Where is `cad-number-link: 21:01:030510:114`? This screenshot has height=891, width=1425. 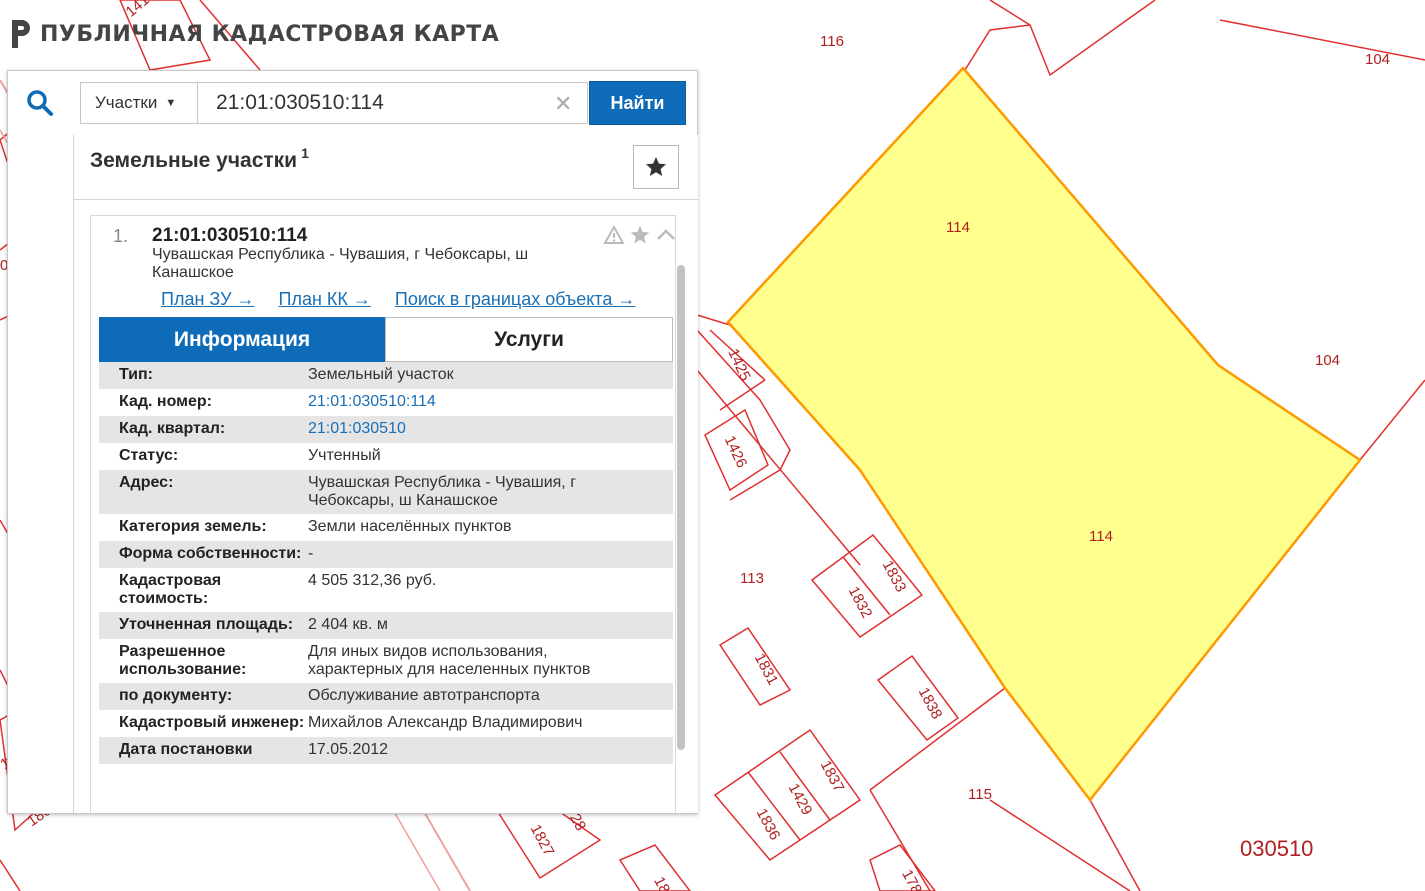 cad-number-link: 21:01:030510:114 is located at coordinates (473, 402).